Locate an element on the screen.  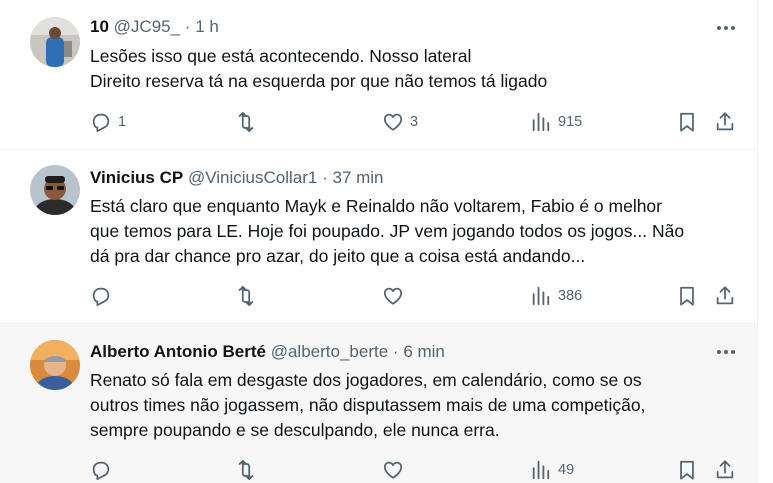
views-count: 49 is located at coordinates (566, 470).